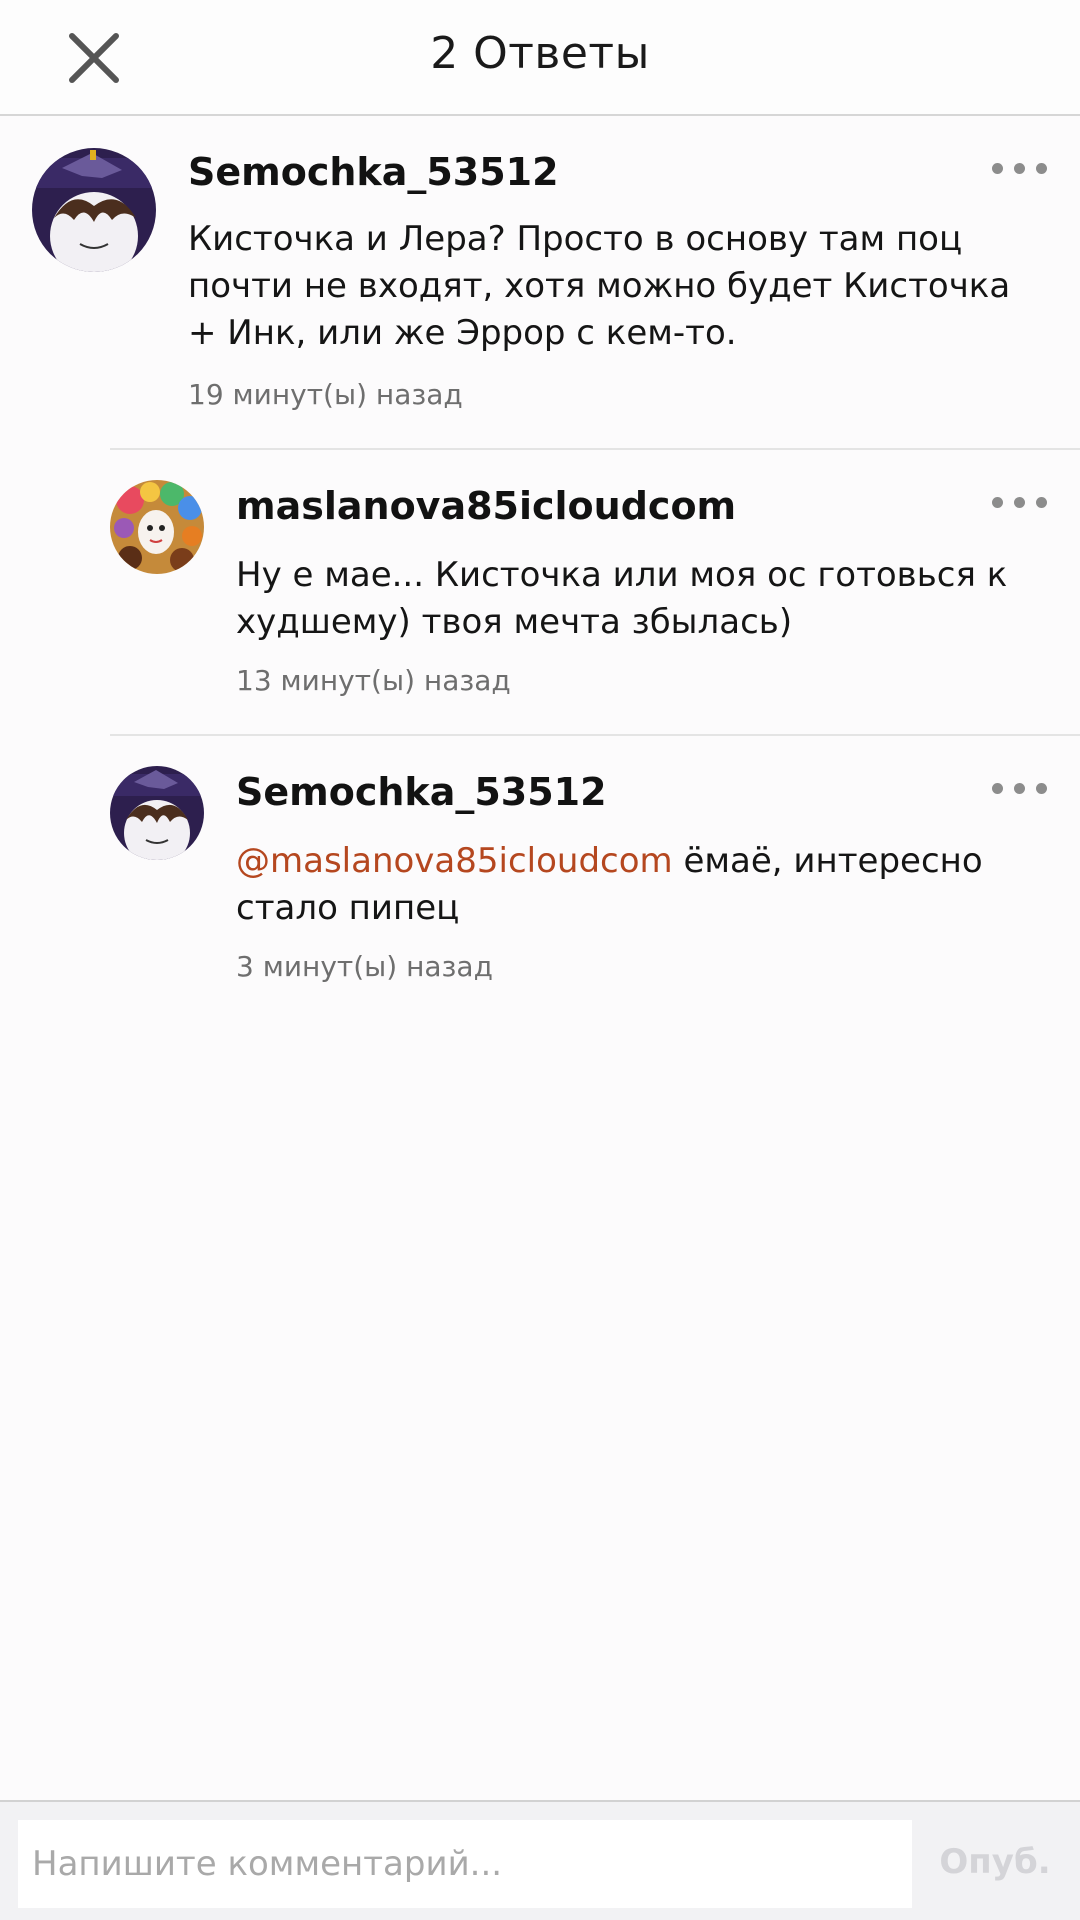 Image resolution: width=1080 pixels, height=1920 pixels. What do you see at coordinates (486, 506) in the screenshot?
I see `comment-username: maslanova85icloudcom` at bounding box center [486, 506].